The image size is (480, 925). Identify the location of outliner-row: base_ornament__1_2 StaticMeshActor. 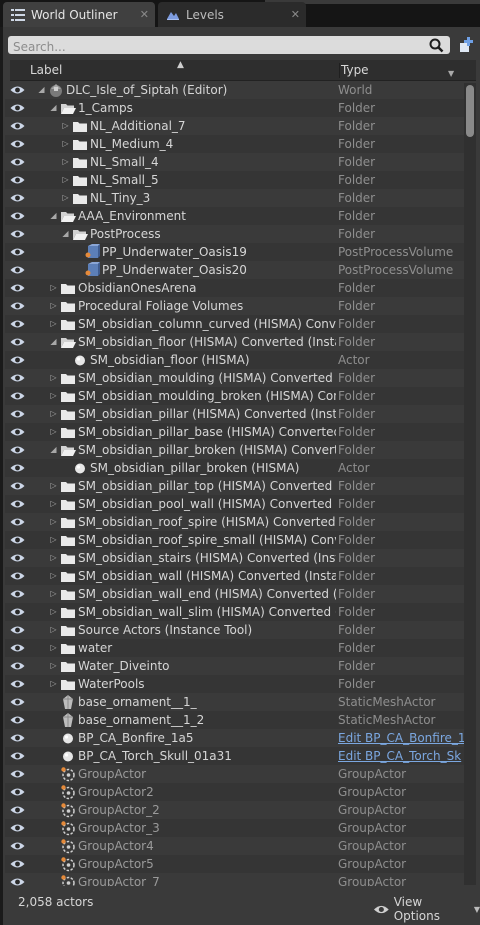
(234, 720).